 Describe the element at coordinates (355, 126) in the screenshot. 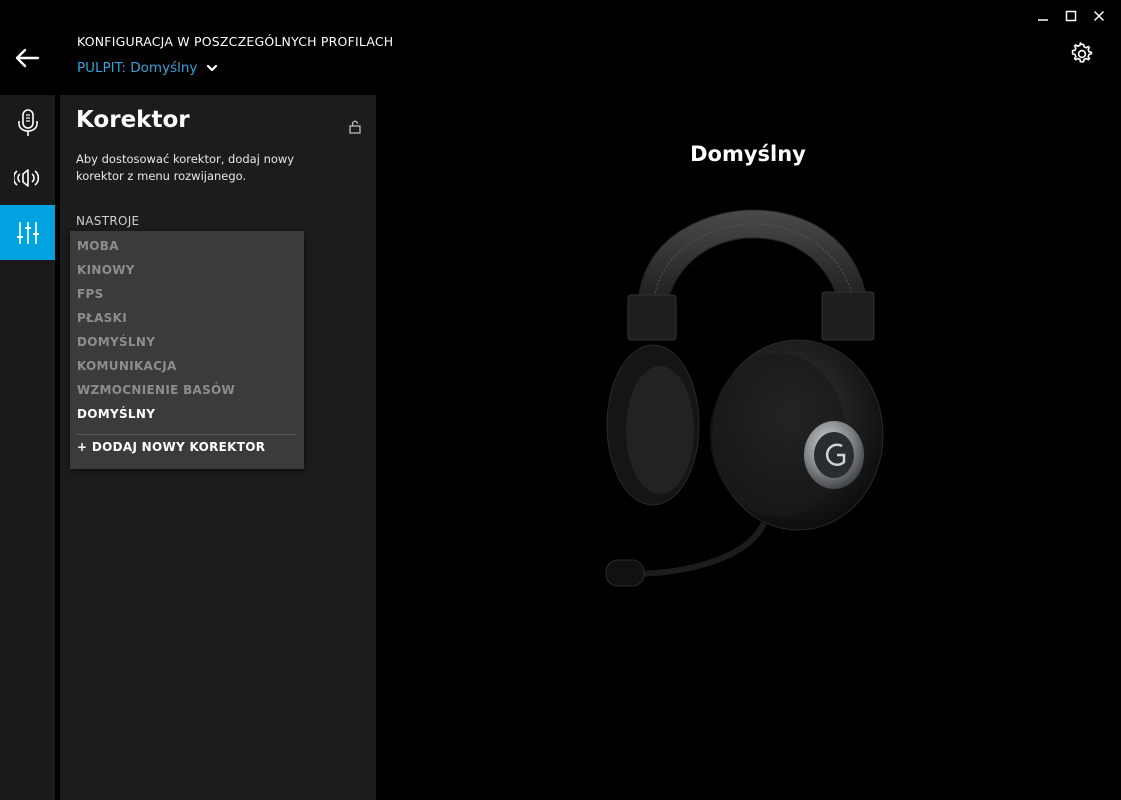

I see `unlock-icon` at that location.